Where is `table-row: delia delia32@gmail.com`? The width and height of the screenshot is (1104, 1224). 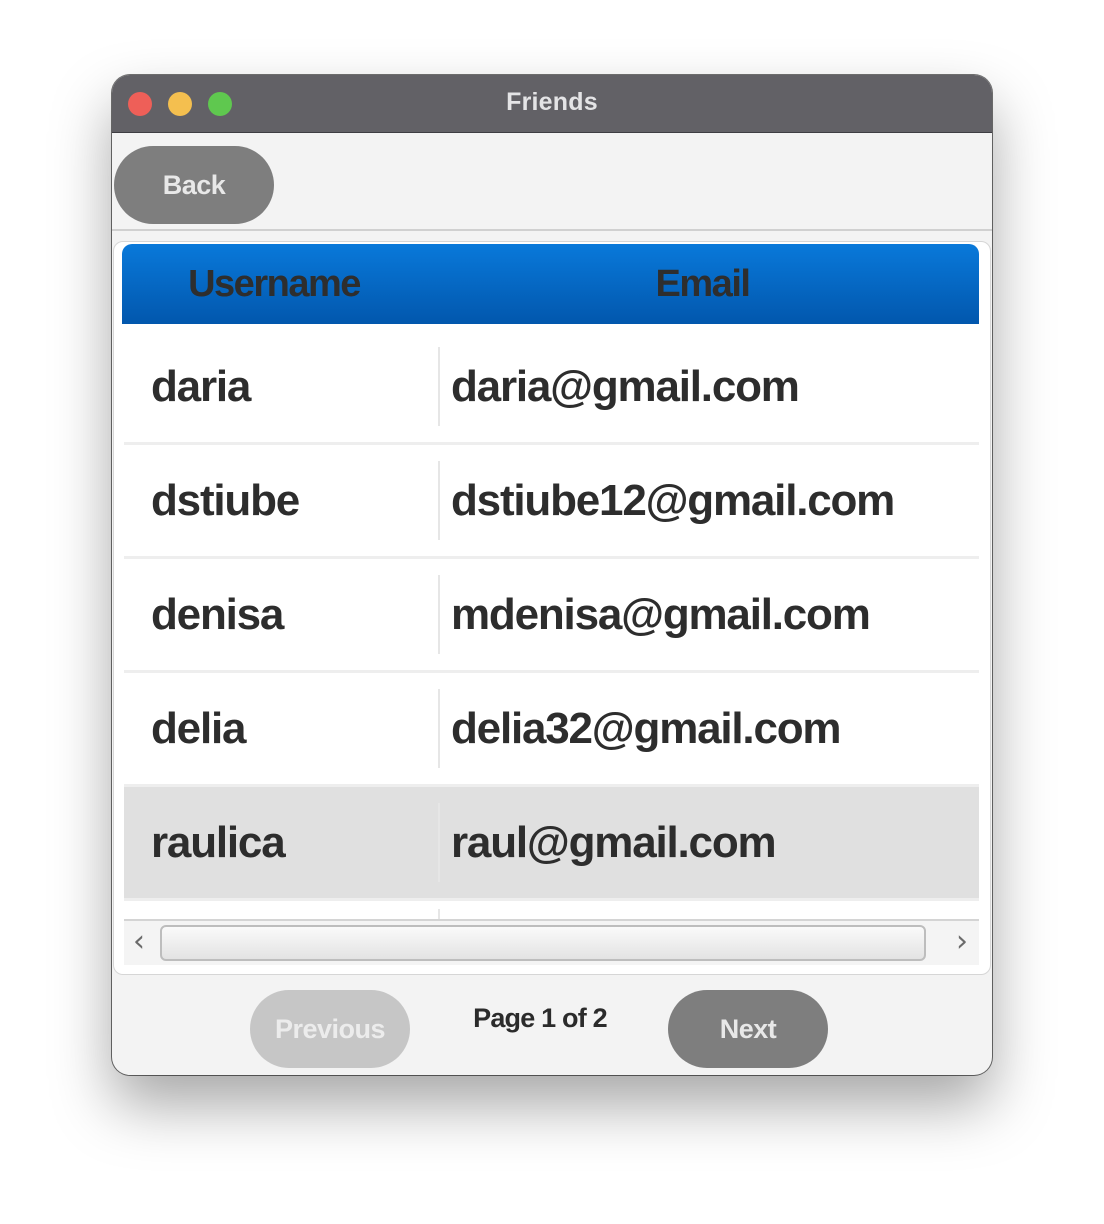 table-row: delia delia32@gmail.com is located at coordinates (551, 728).